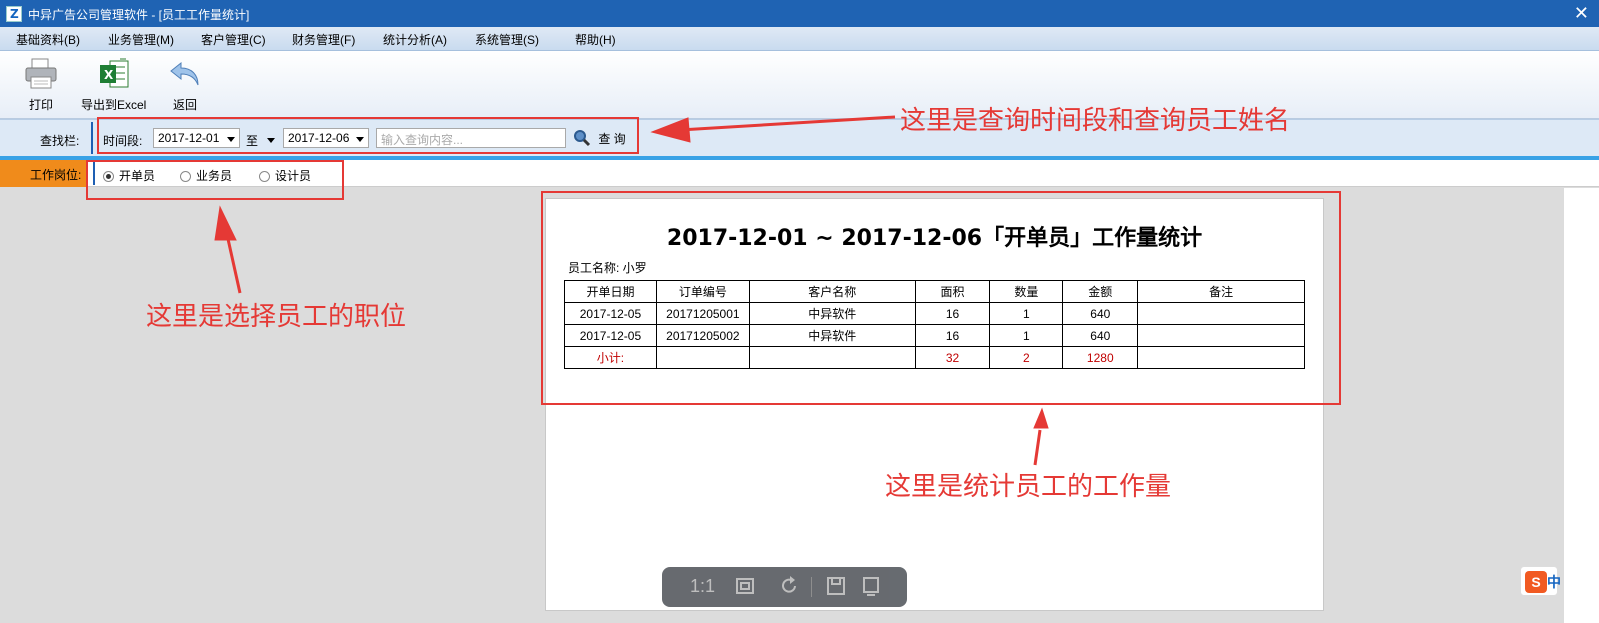 The height and width of the screenshot is (623, 1599). I want to click on viewer-divider, so click(811, 587).